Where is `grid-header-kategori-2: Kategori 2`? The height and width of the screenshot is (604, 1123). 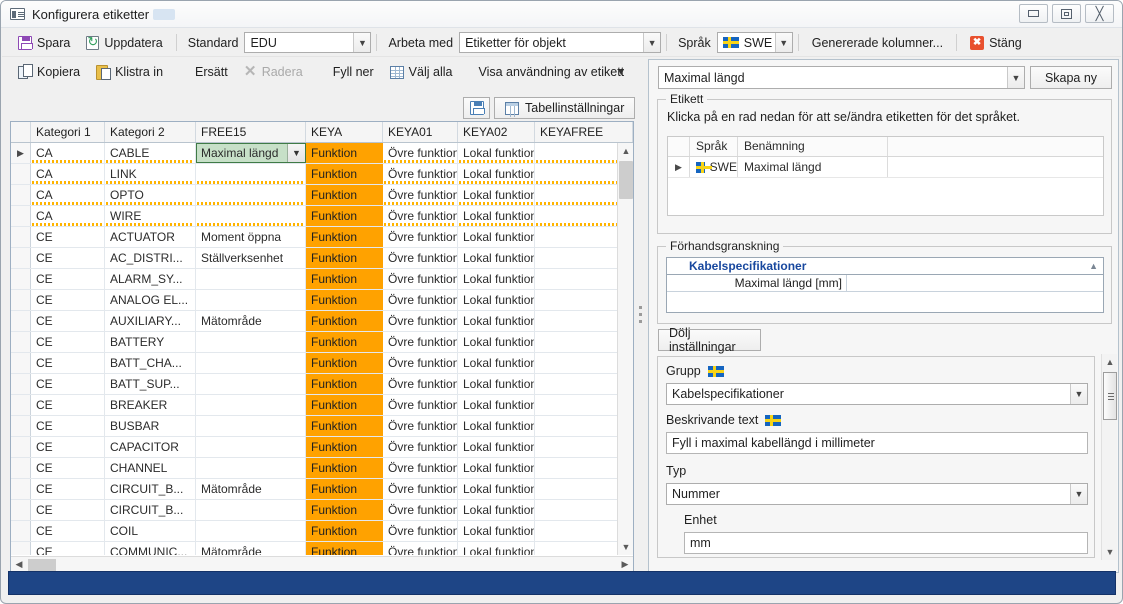
grid-header-kategori-2: Kategori 2 is located at coordinates (150, 132).